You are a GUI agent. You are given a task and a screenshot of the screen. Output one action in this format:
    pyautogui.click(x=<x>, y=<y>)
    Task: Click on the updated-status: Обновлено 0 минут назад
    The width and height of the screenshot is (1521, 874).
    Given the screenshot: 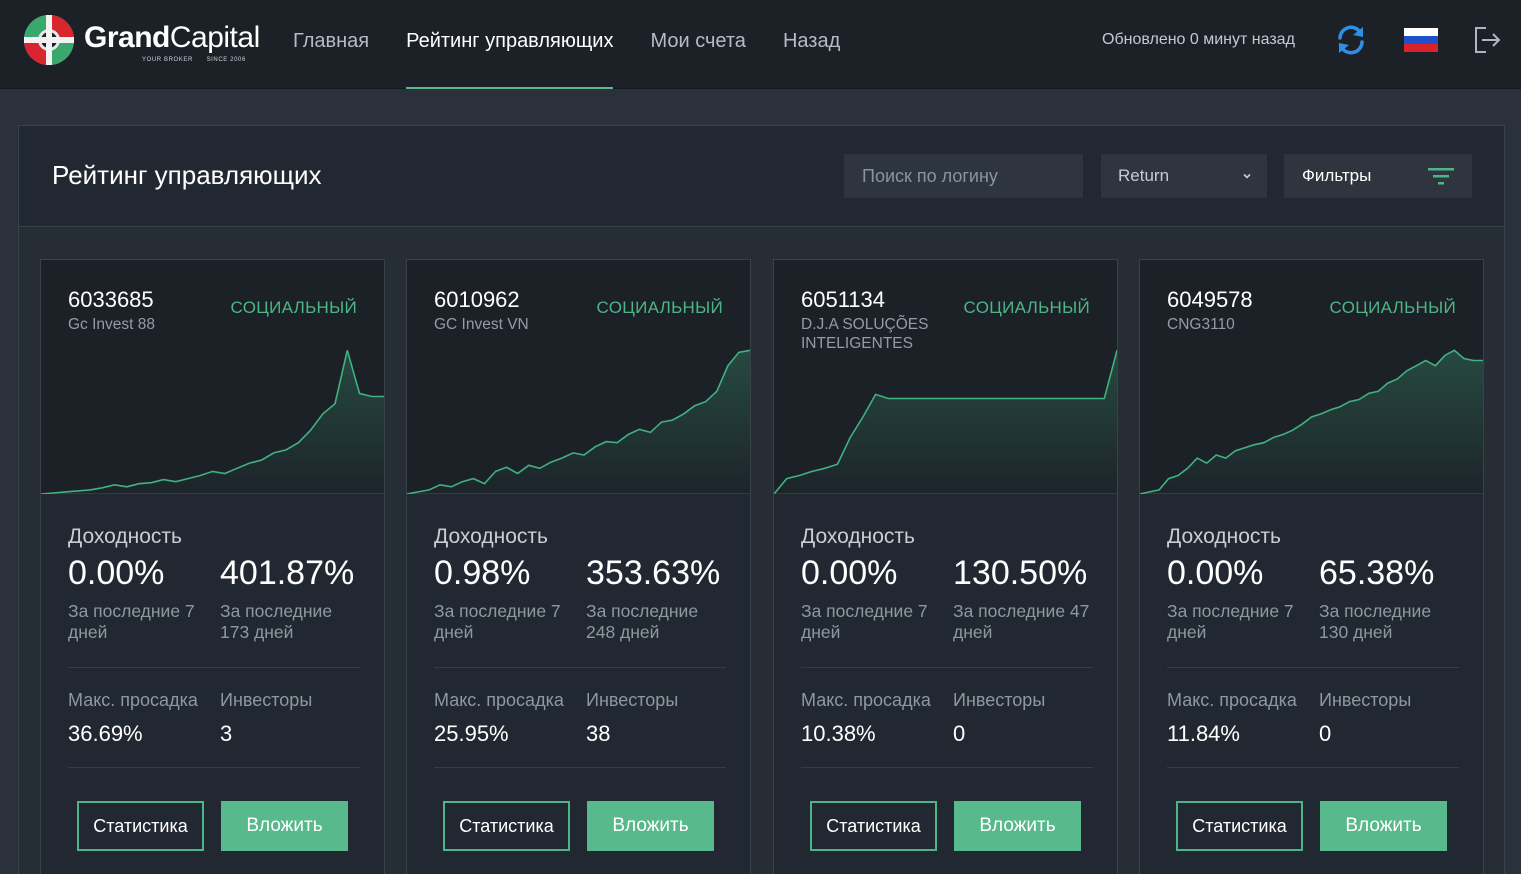 What is the action you would take?
    pyautogui.click(x=1198, y=39)
    